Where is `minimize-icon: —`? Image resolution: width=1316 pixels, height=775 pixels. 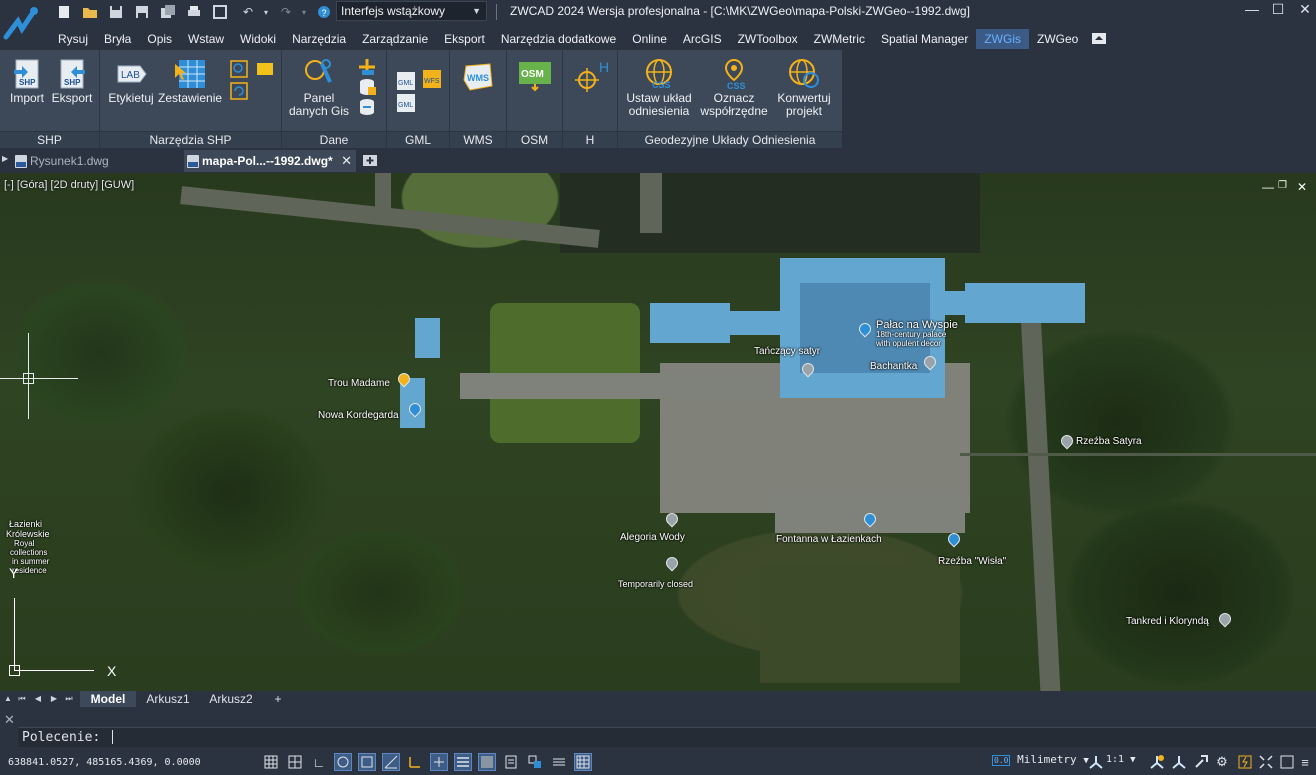
minimize-icon: — is located at coordinates (1252, 10).